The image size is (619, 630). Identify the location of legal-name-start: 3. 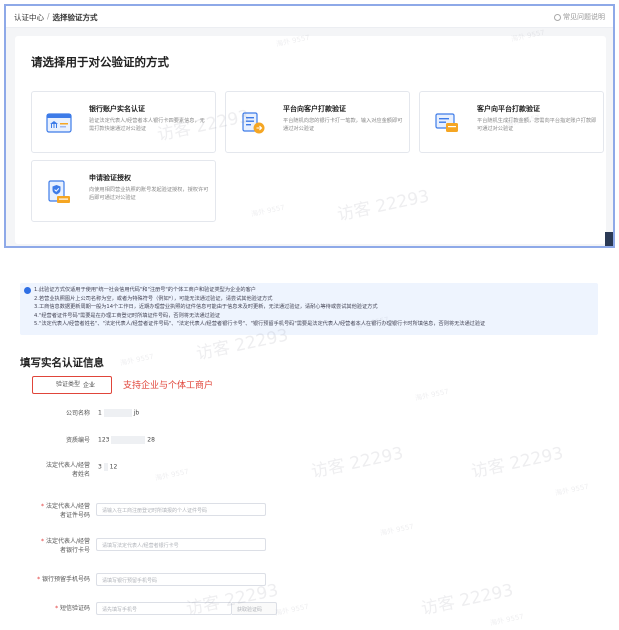
(100, 467).